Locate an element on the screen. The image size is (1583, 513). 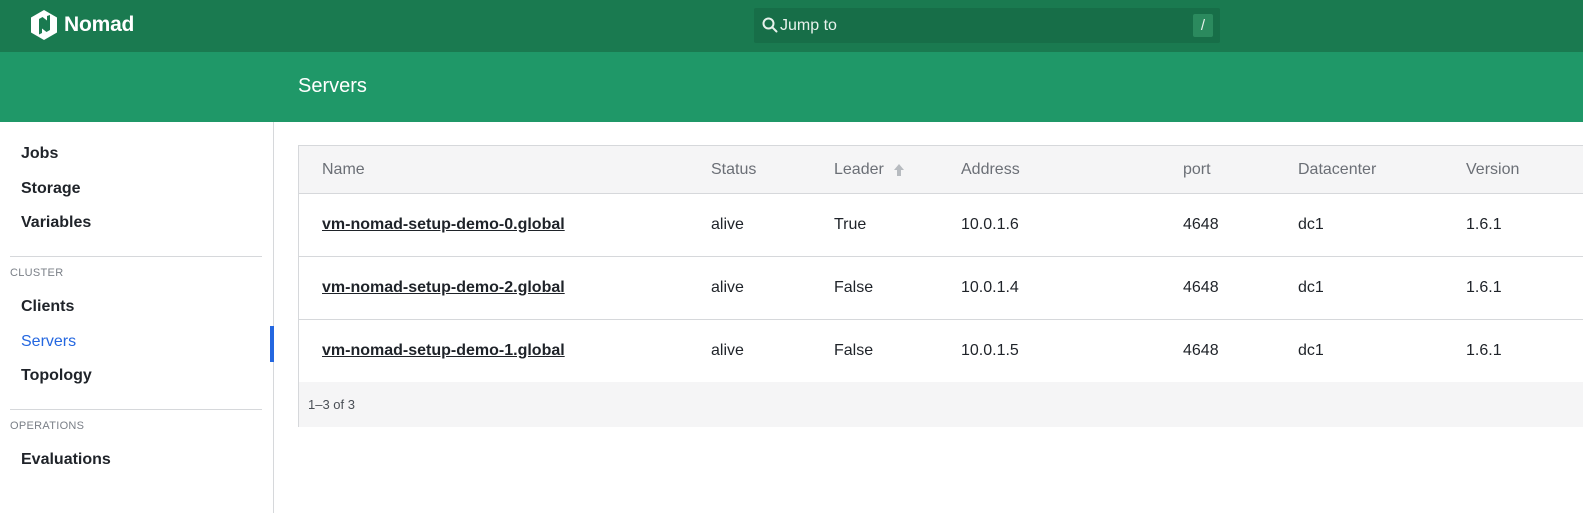
sort-ascending-icon is located at coordinates (899, 169).